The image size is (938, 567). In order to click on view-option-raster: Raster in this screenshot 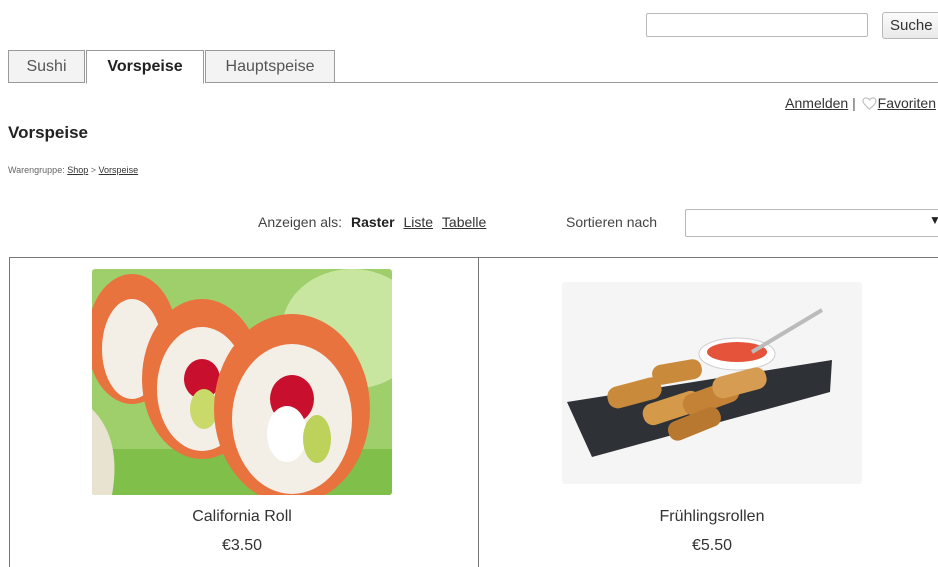, I will do `click(373, 222)`.